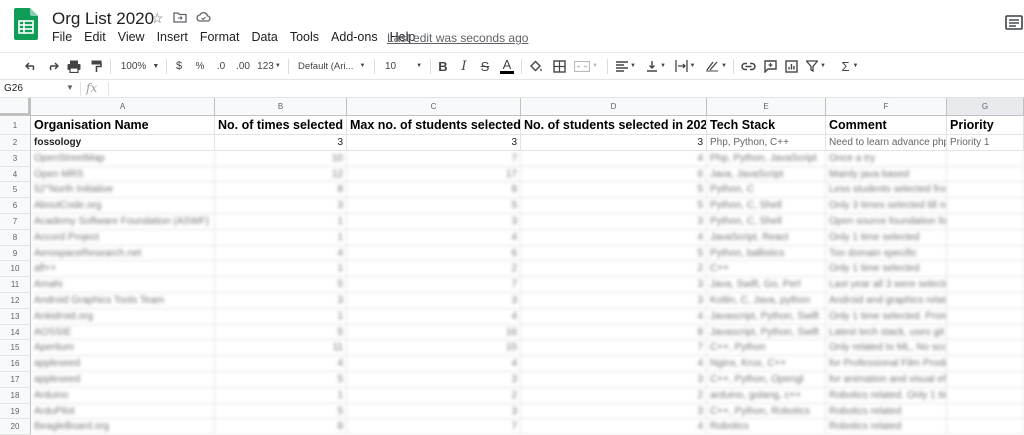 This screenshot has height=435, width=1024. What do you see at coordinates (123, 380) in the screenshot?
I see `cell-organisation: appleseed` at bounding box center [123, 380].